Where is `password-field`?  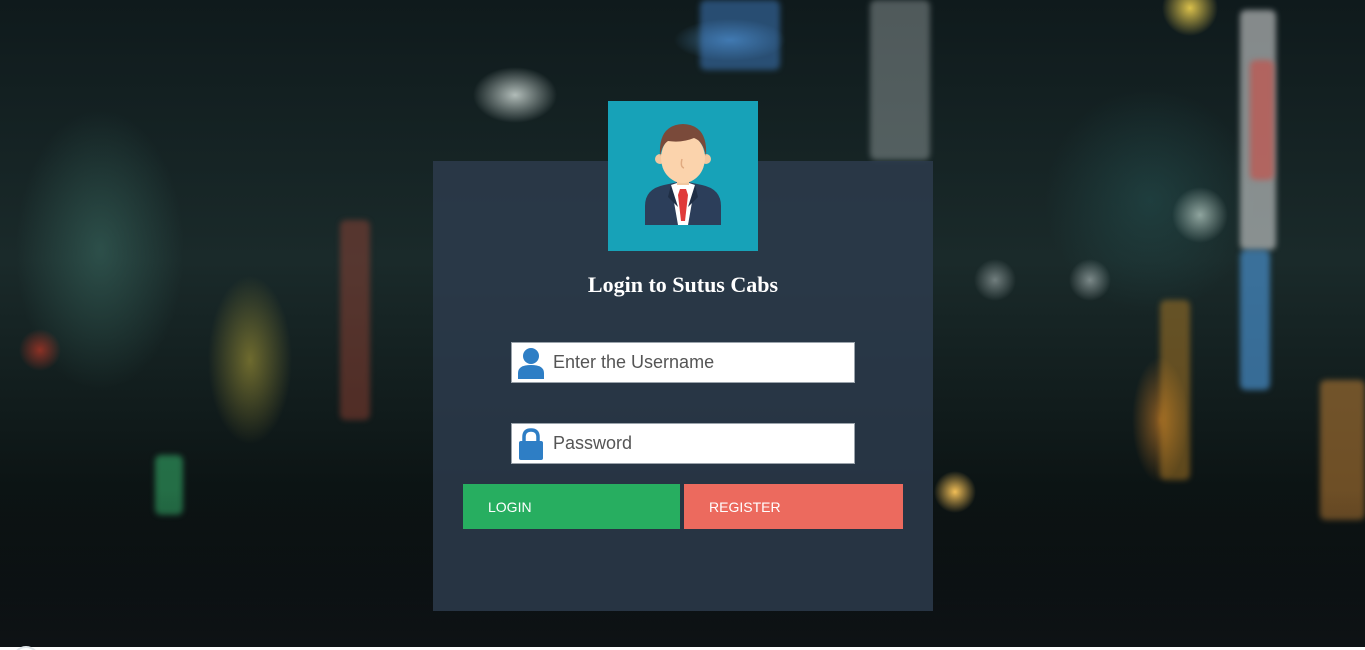 password-field is located at coordinates (683, 443).